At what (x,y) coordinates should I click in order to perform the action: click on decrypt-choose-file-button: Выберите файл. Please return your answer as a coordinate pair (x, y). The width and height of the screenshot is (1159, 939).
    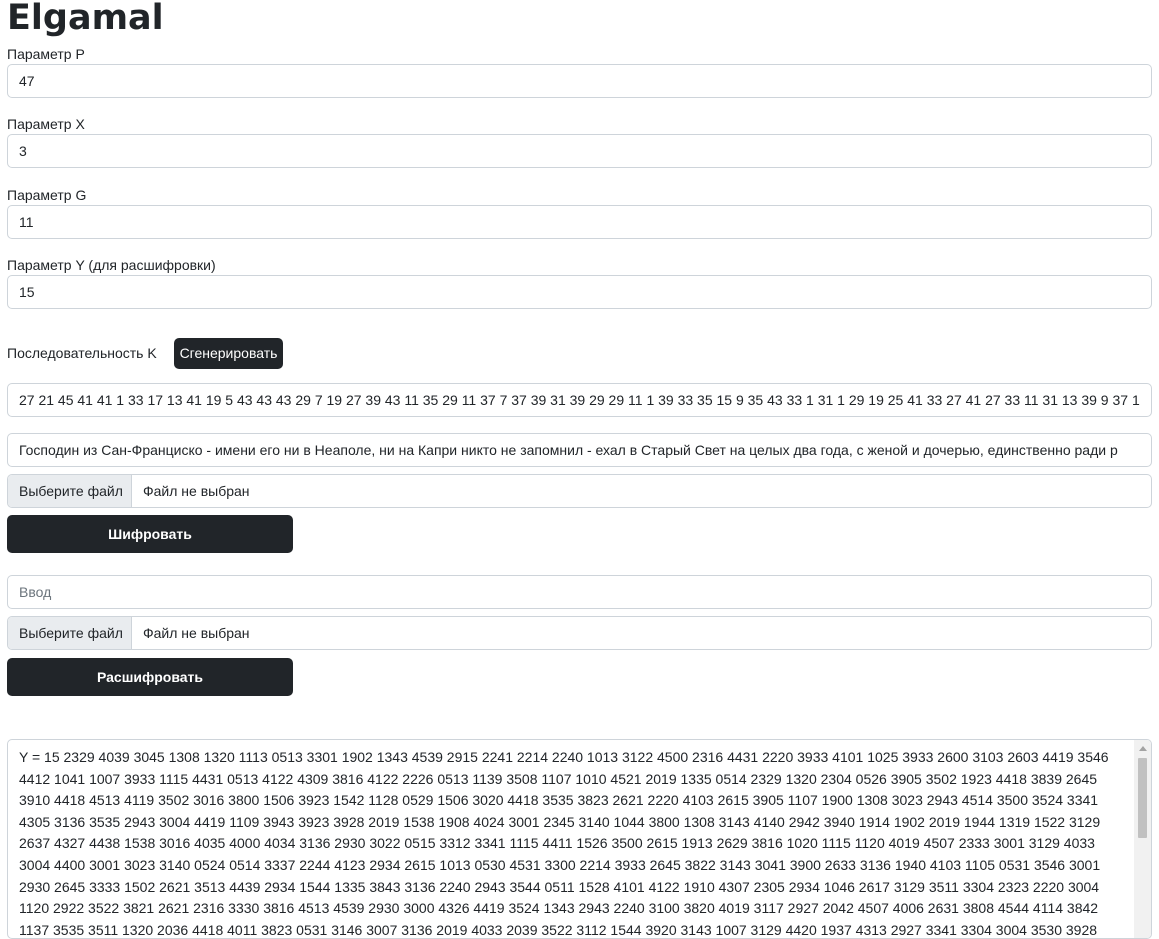
    Looking at the image, I should click on (70, 633).